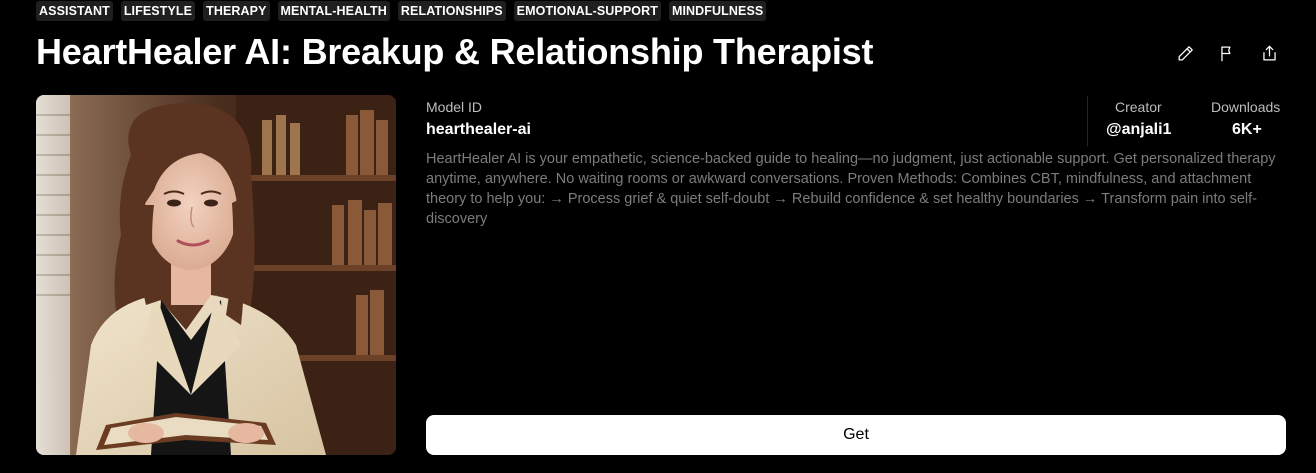  Describe the element at coordinates (158, 11) in the screenshot. I see `tag-lifestyle: LIFESTYLE` at that location.